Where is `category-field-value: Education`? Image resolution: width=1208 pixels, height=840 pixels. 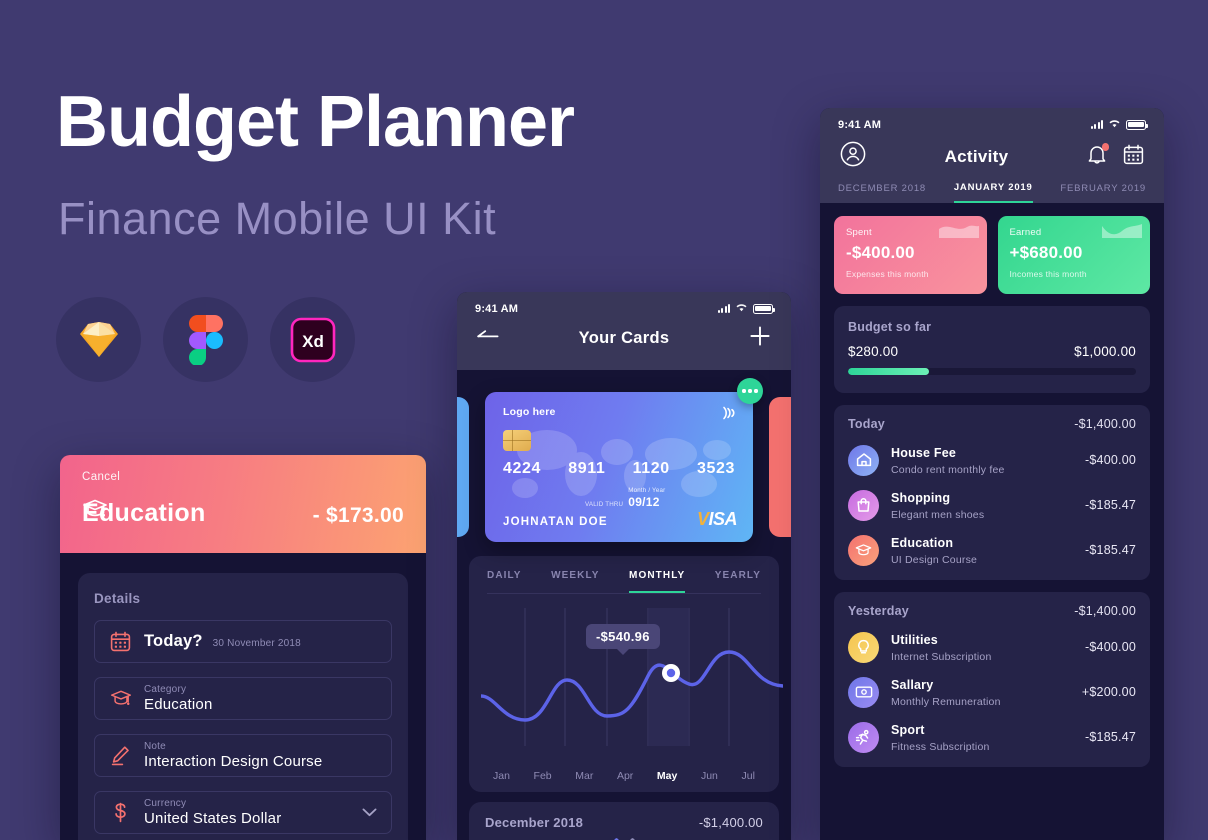 category-field-value: Education is located at coordinates (178, 704).